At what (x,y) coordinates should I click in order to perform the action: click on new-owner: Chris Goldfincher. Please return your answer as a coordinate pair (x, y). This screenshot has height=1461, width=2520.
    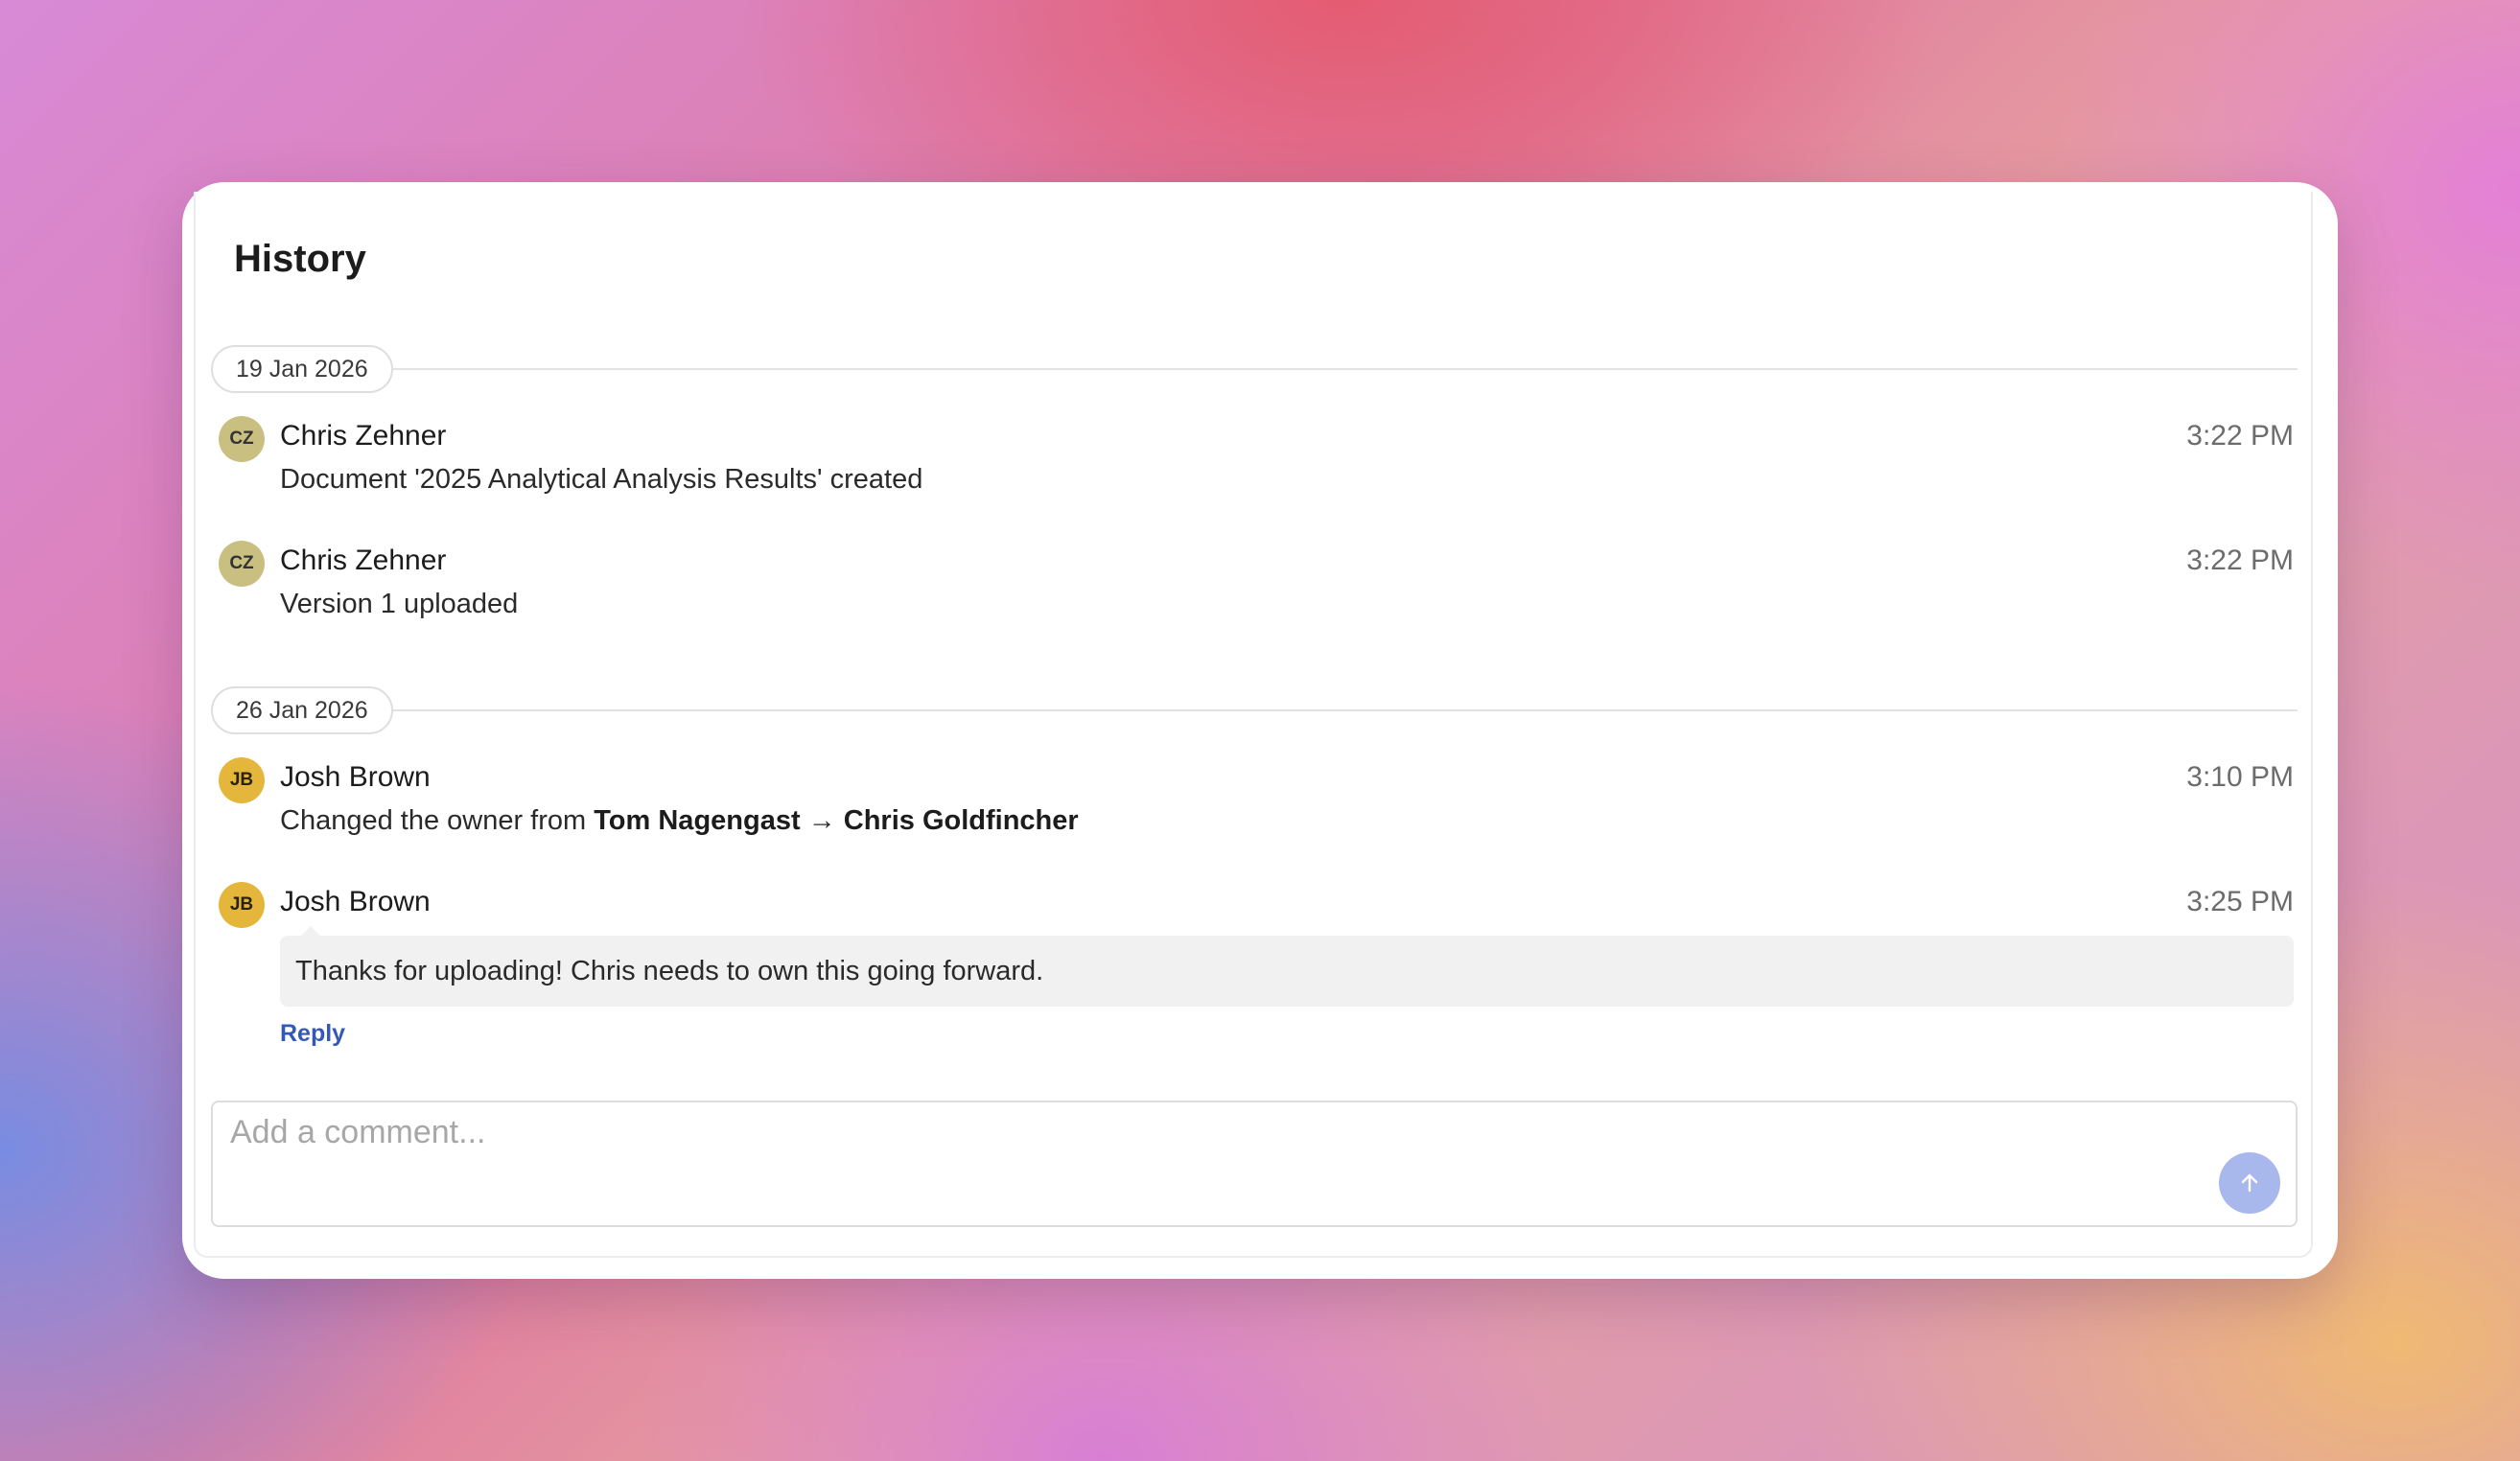
    Looking at the image, I should click on (961, 820).